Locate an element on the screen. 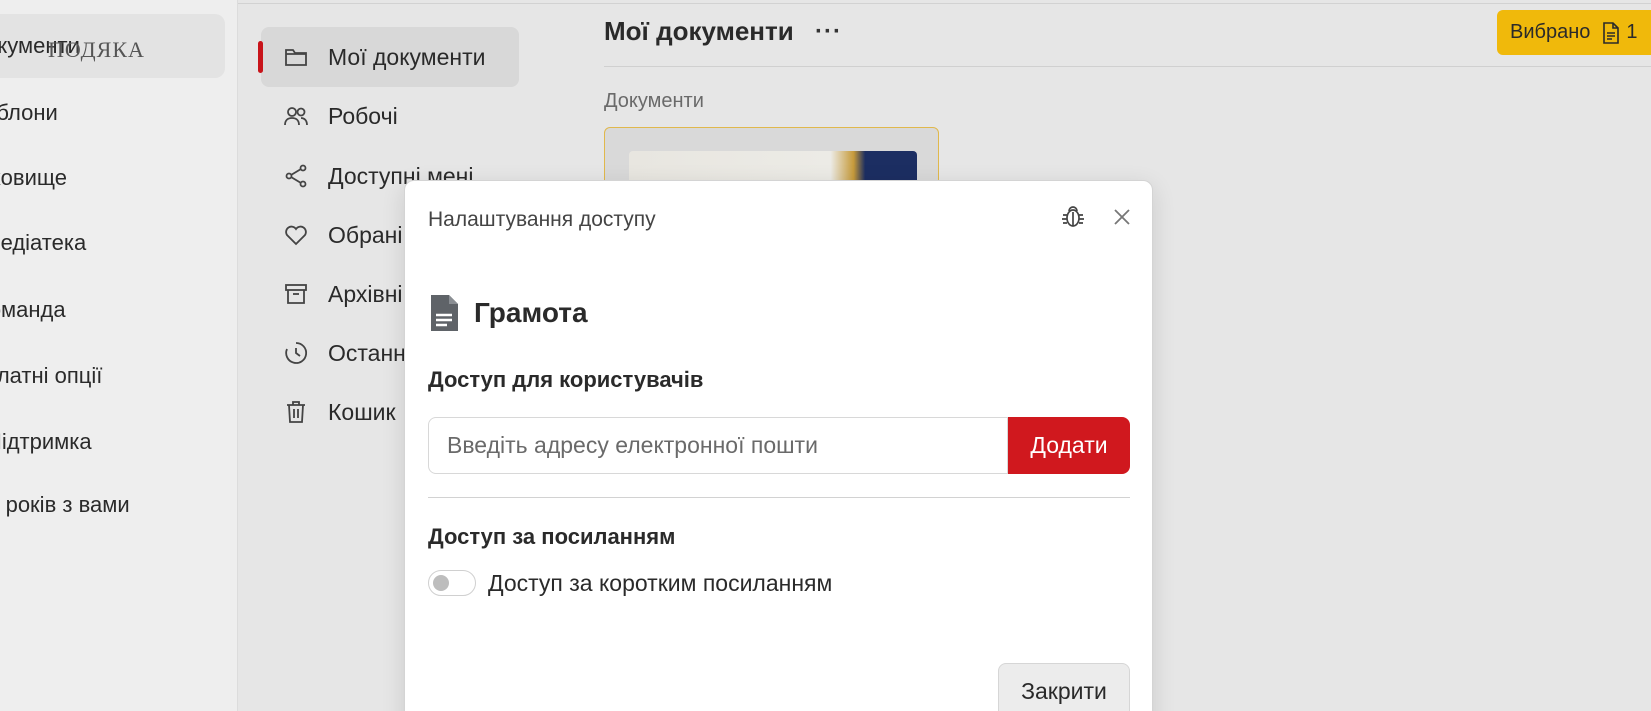  short-link-label: Доступ за коротким посиланням is located at coordinates (660, 583).